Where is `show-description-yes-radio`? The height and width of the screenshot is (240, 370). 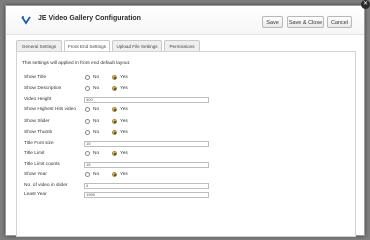
show-description-yes-radio is located at coordinates (114, 88).